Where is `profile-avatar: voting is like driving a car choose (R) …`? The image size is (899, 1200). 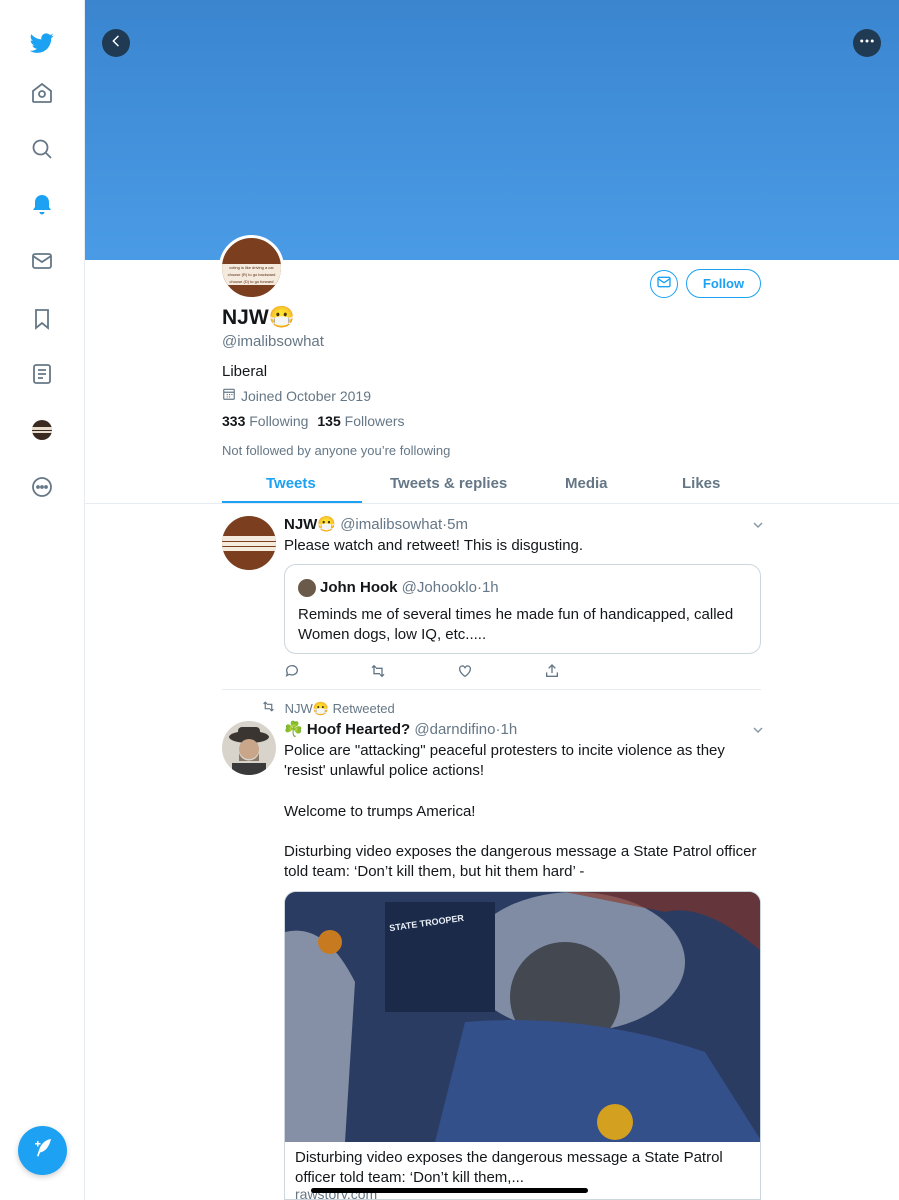
profile-avatar: voting is like driving a car choose (R) … is located at coordinates (251, 267).